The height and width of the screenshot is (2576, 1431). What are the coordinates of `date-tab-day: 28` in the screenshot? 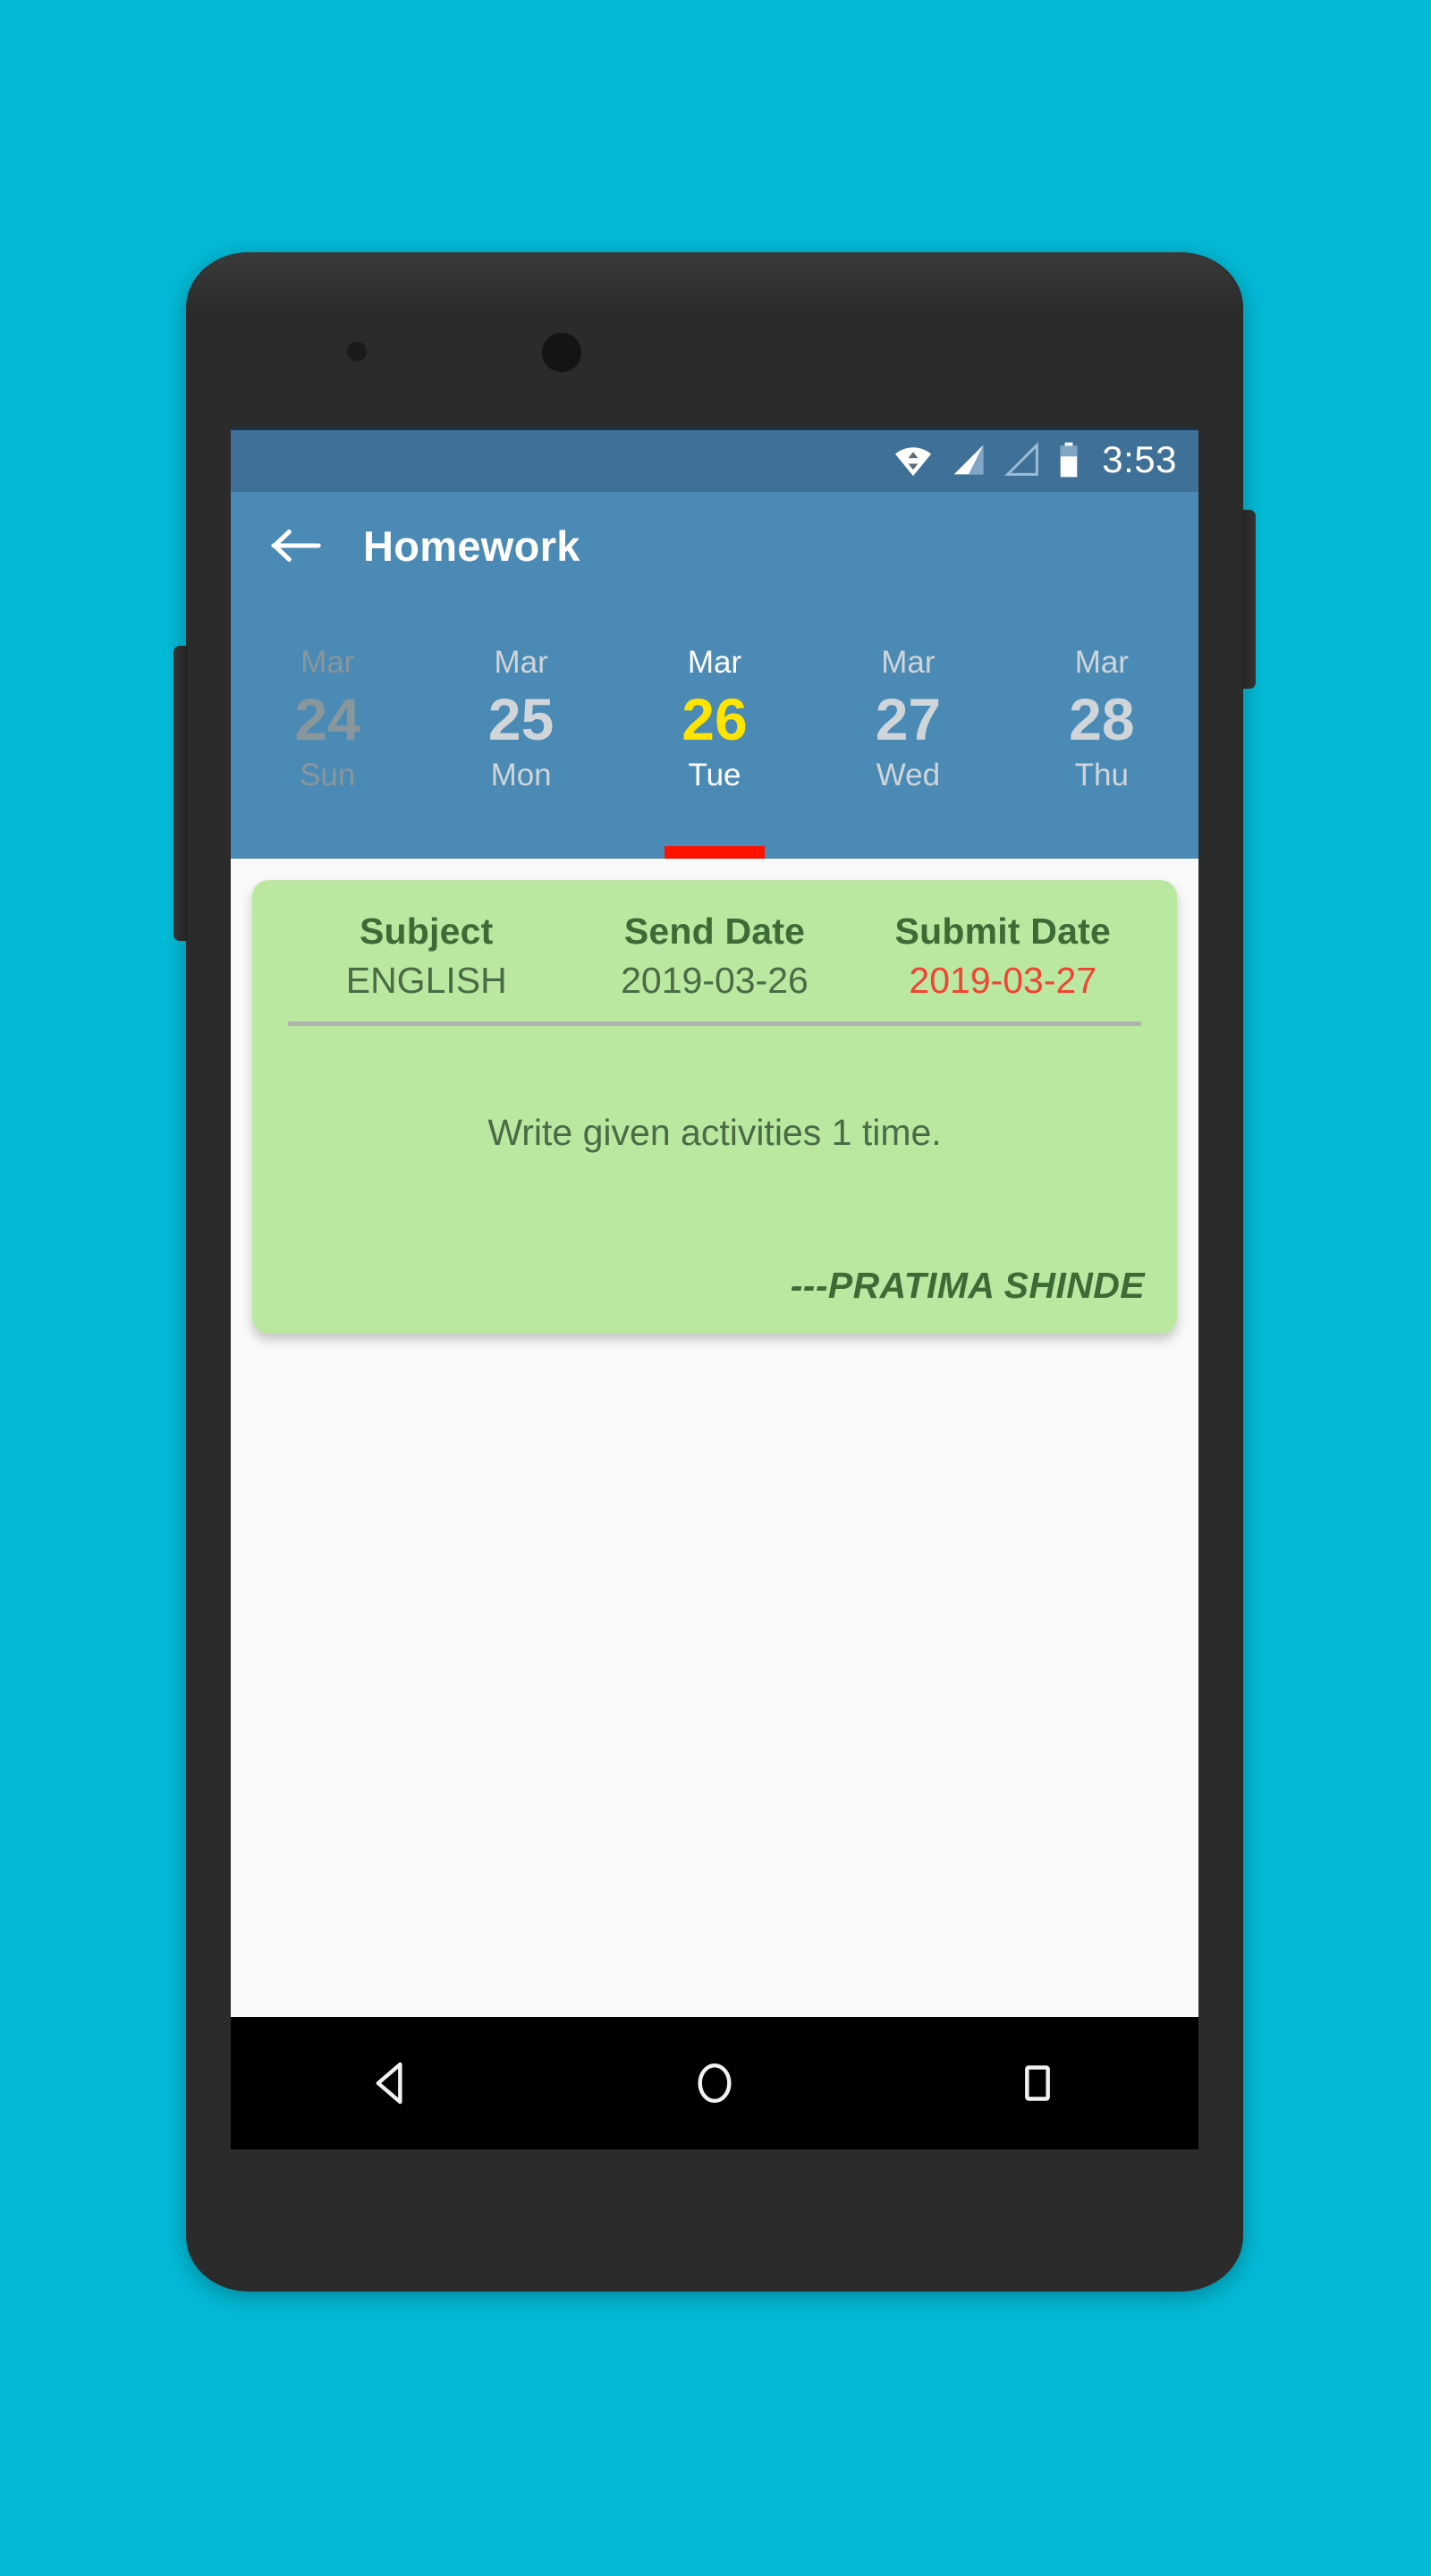 It's located at (1102, 719).